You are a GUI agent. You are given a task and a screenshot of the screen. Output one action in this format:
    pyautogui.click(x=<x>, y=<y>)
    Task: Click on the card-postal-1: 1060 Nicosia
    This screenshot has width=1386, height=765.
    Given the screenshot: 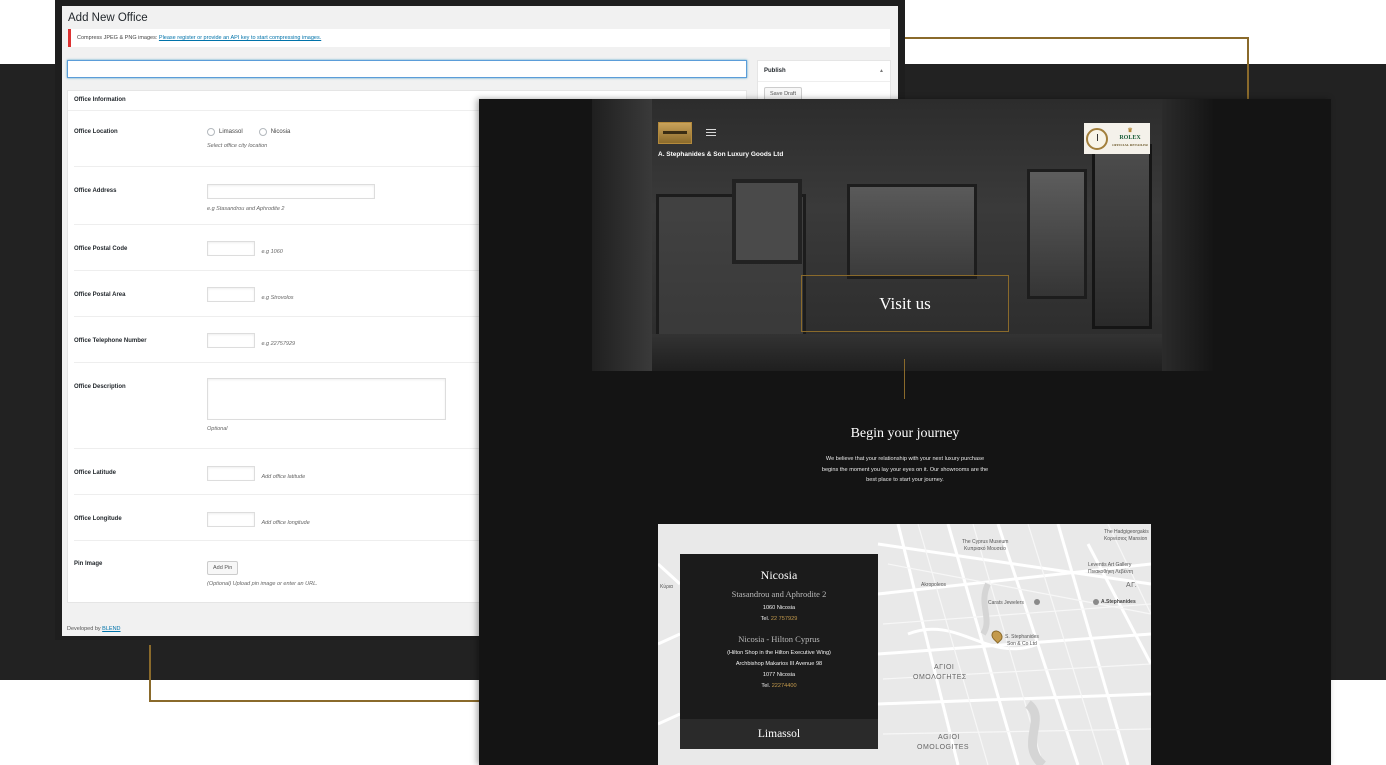 What is the action you would take?
    pyautogui.click(x=779, y=608)
    